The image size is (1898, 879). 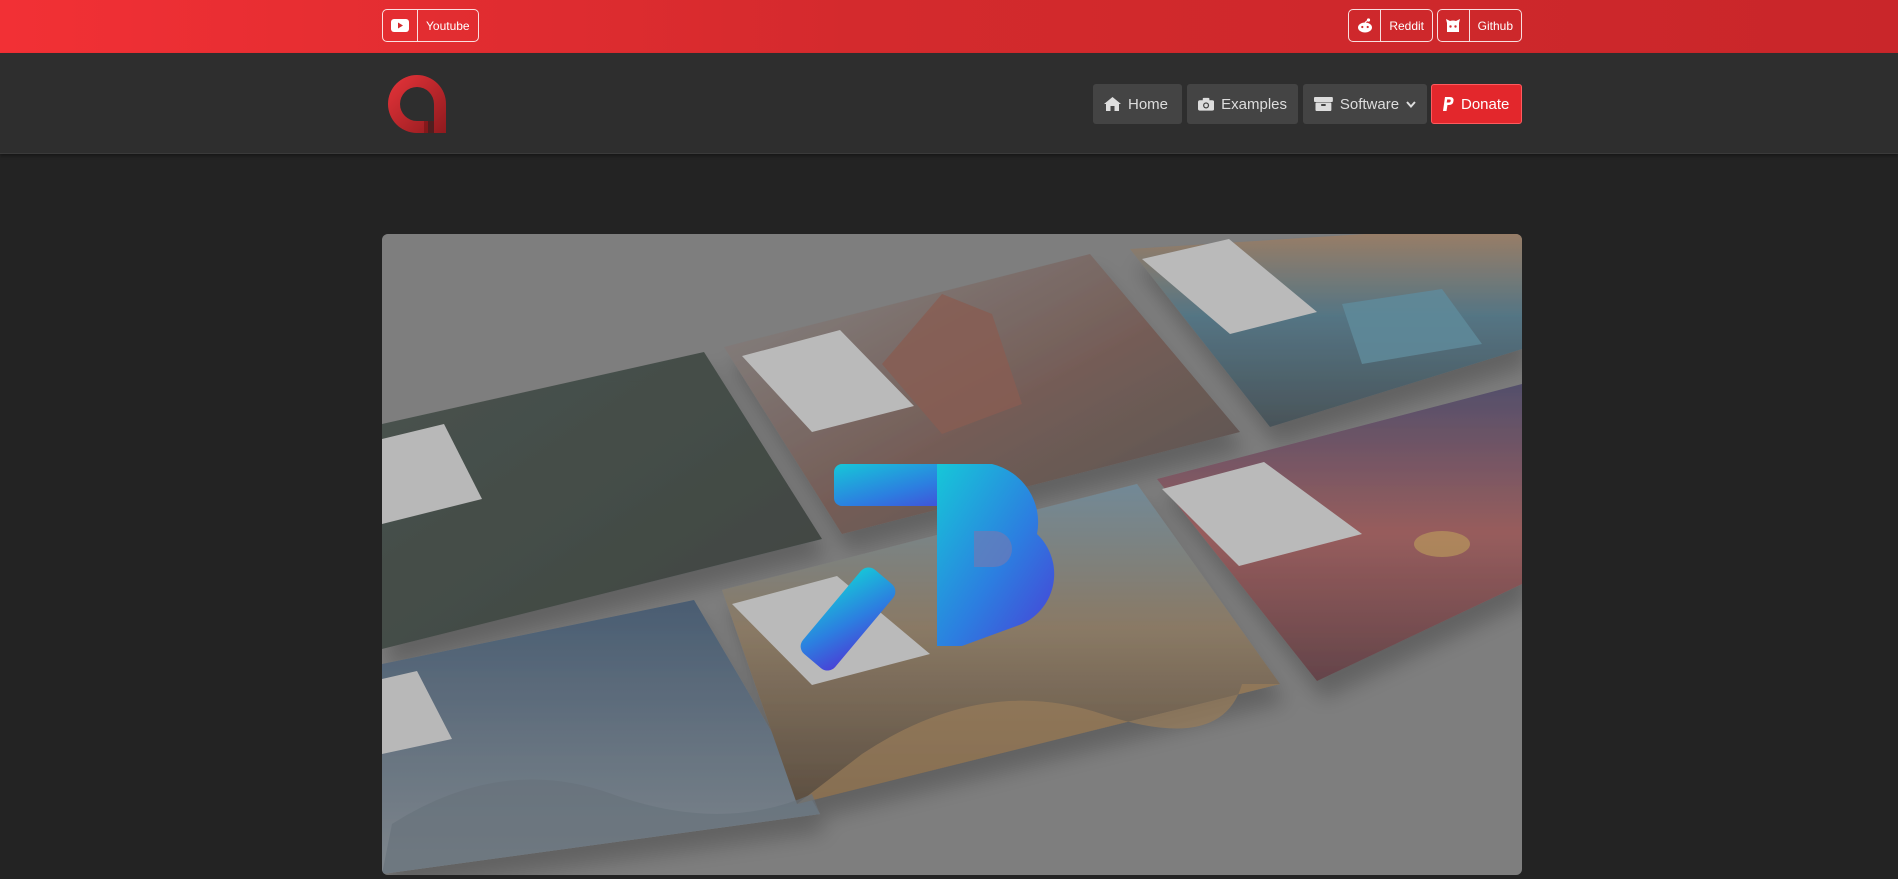 I want to click on youtube-link: Youtube, so click(x=430, y=25).